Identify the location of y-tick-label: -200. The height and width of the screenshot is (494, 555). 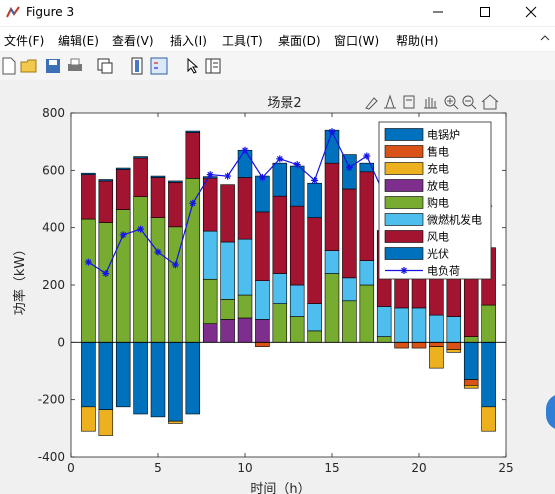
(51, 400).